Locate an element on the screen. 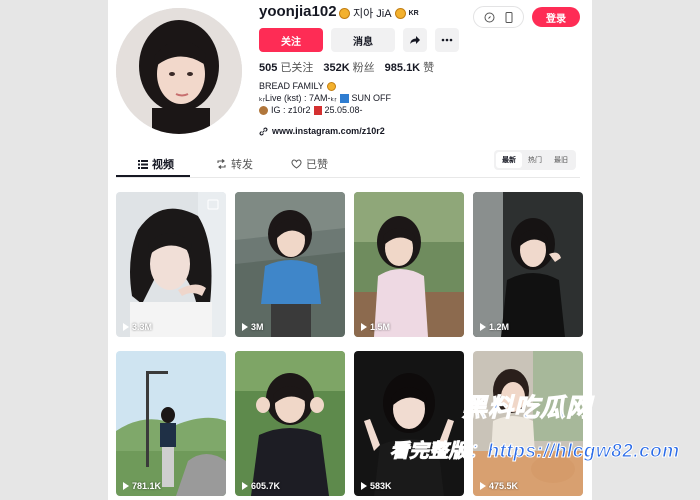 The height and width of the screenshot is (500, 700). view-count: 1.2M is located at coordinates (494, 327).